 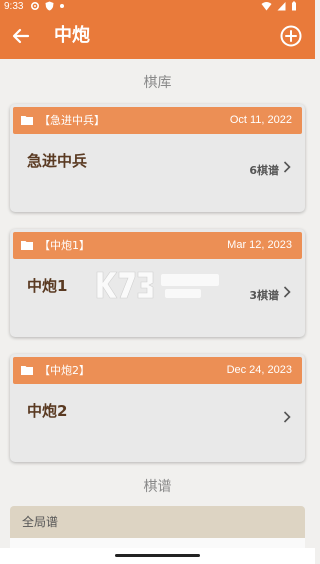 I want to click on card-header: 【中炮2】 Dec 24, 2023, so click(x=157, y=370).